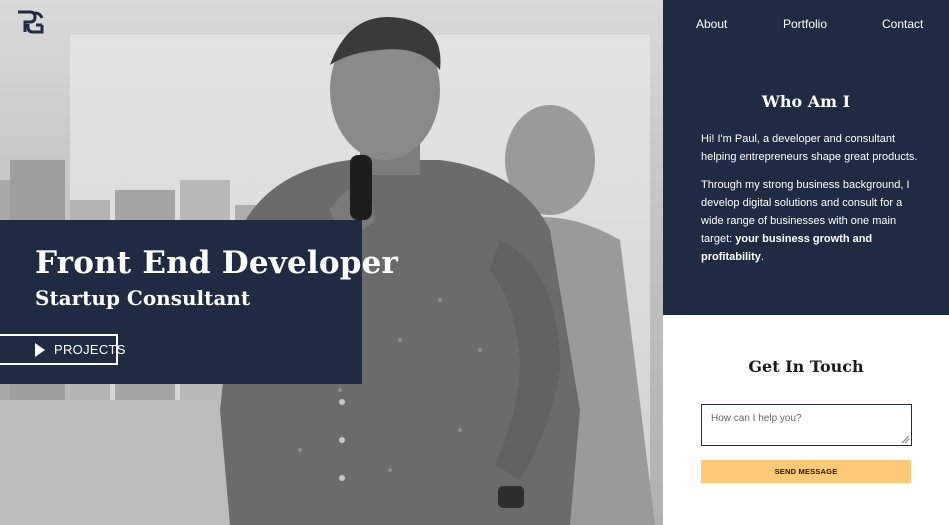 This screenshot has height=525, width=949. I want to click on nav-link-portfolio: Portfolio, so click(805, 24).